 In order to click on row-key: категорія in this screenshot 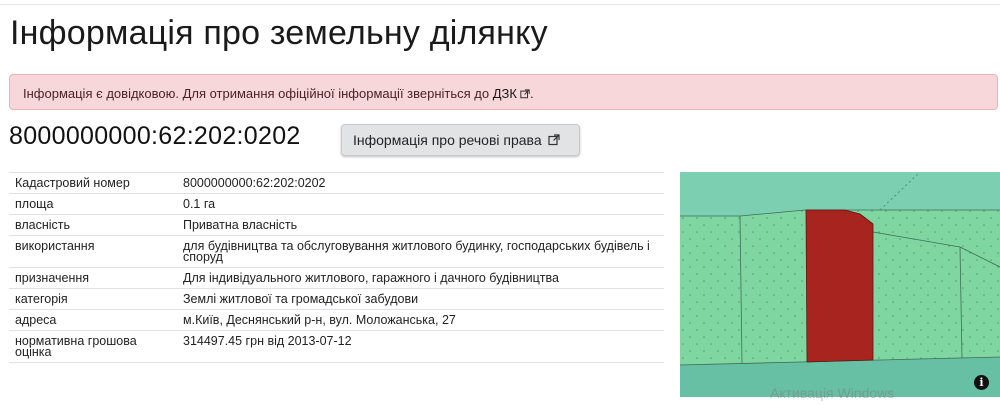, I will do `click(93, 299)`.